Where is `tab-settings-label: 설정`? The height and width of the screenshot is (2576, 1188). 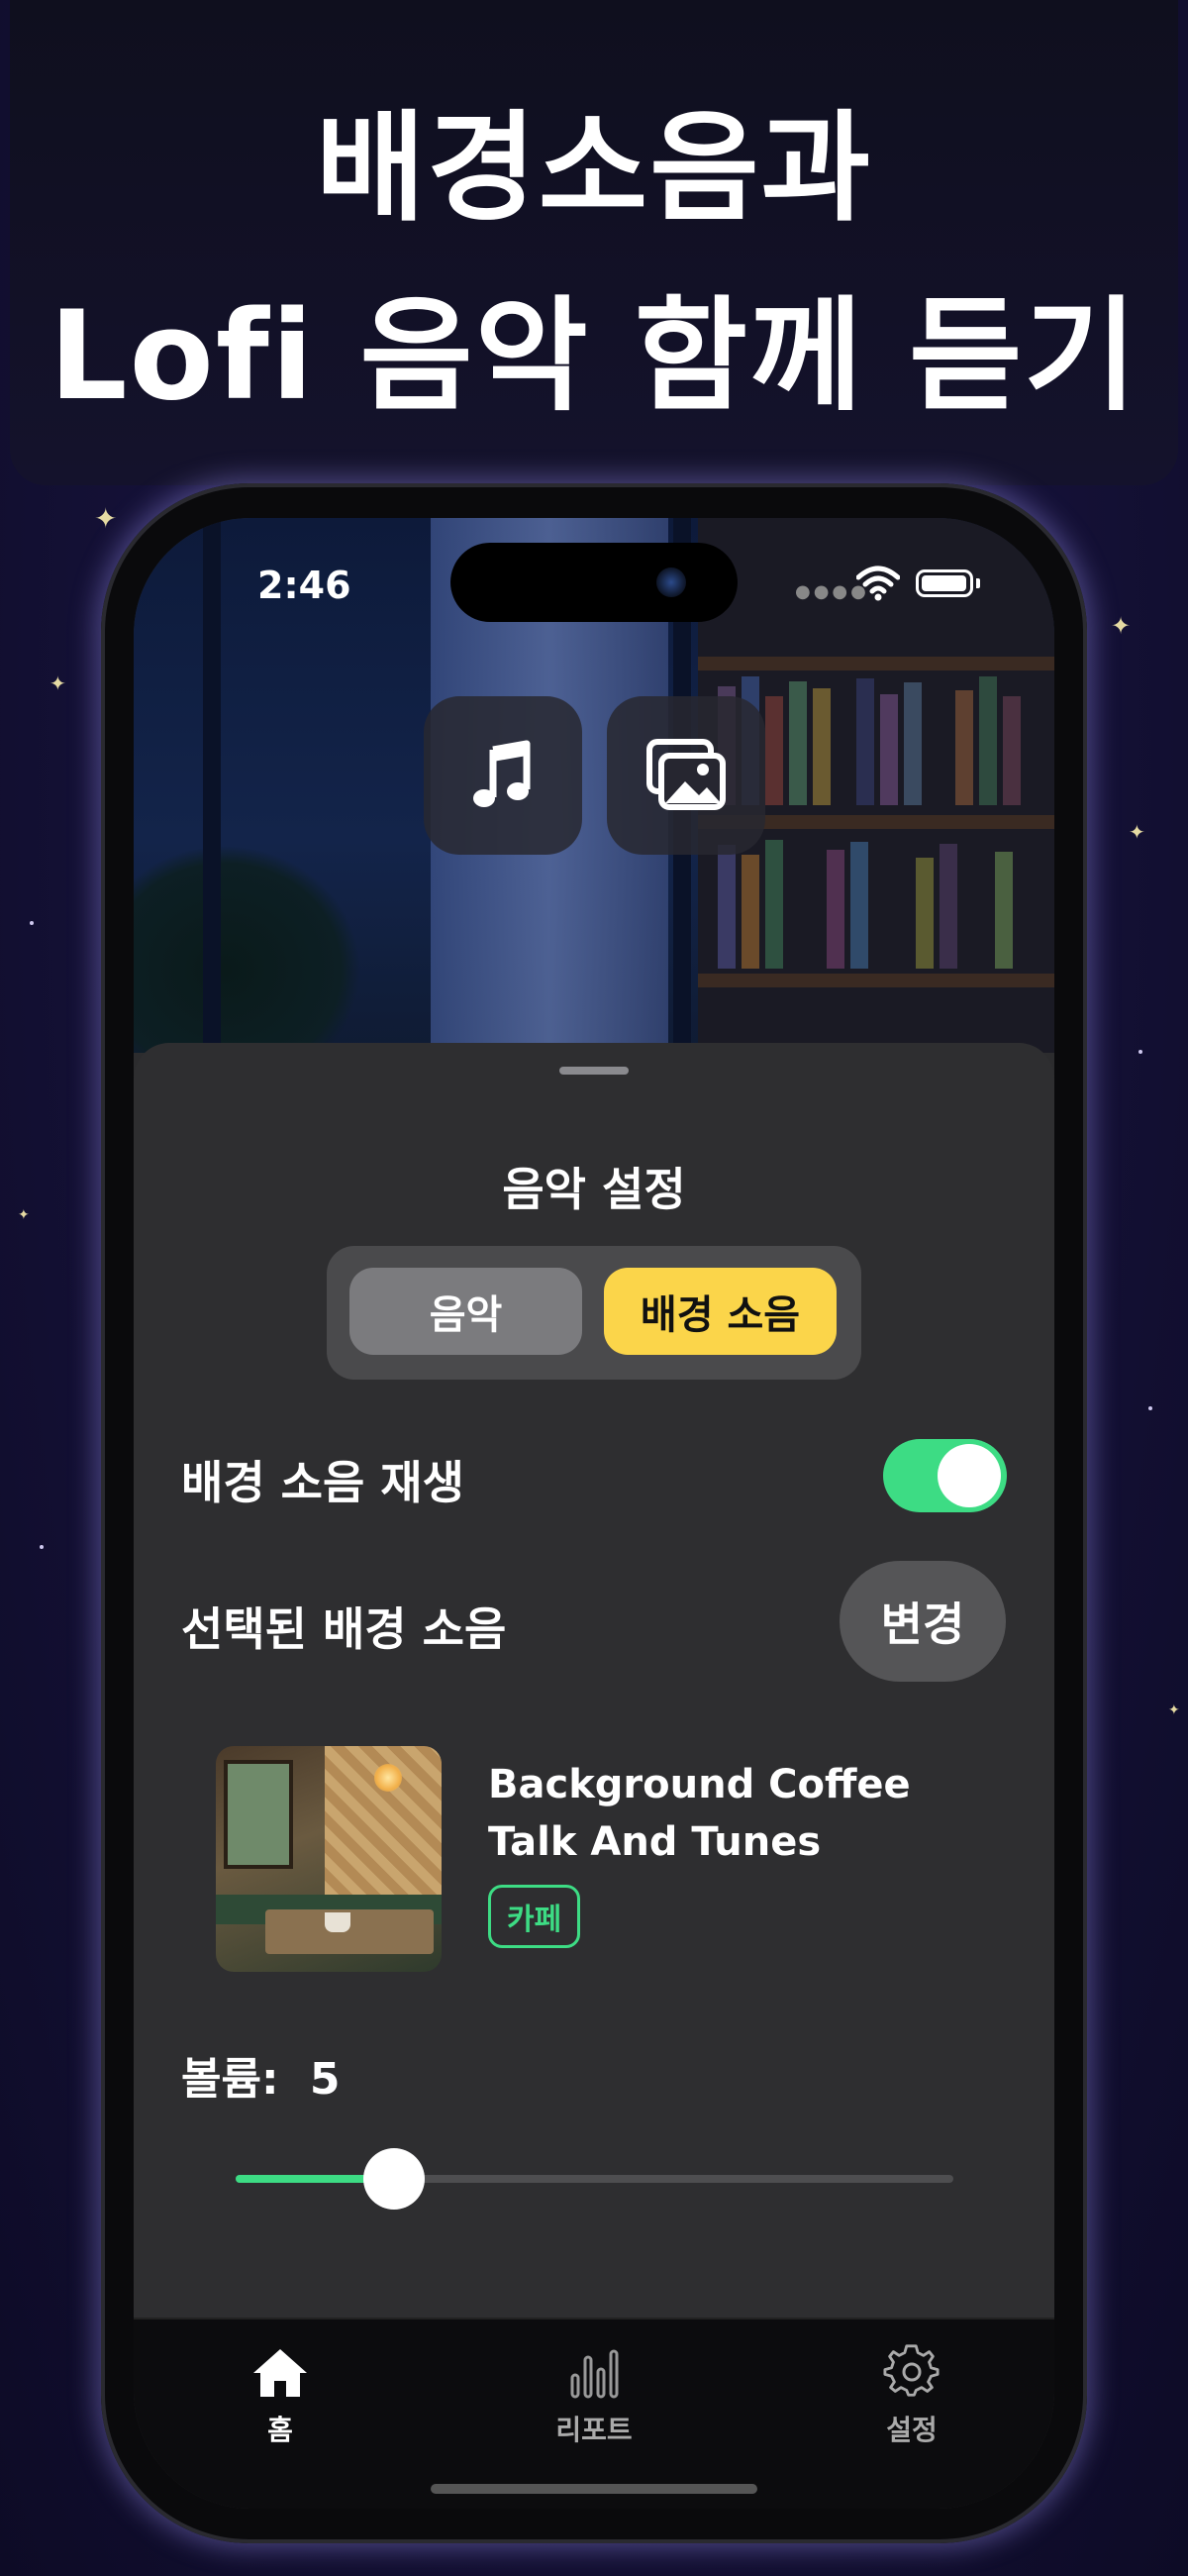 tab-settings-label: 설정 is located at coordinates (912, 2430).